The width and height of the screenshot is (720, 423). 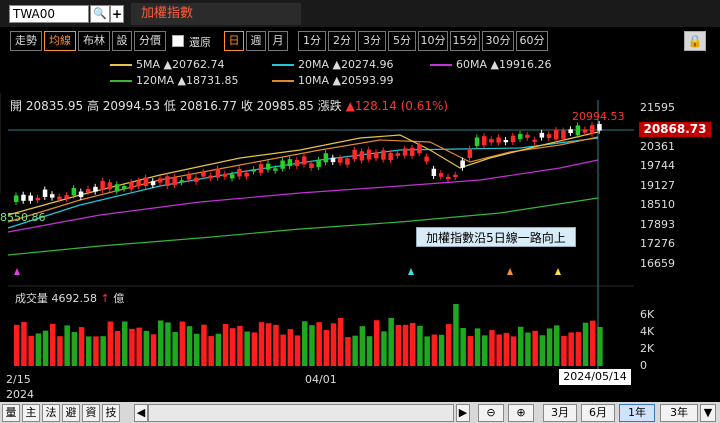 What do you see at coordinates (679, 413) in the screenshot?
I see `range-3y-button: 3年` at bounding box center [679, 413].